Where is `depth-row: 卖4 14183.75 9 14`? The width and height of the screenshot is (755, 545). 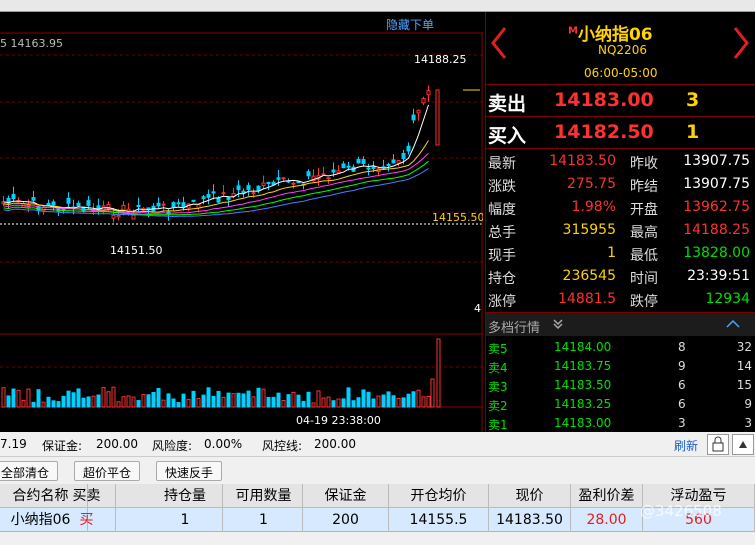
depth-row: 卖4 14183.75 9 14 is located at coordinates (620, 366).